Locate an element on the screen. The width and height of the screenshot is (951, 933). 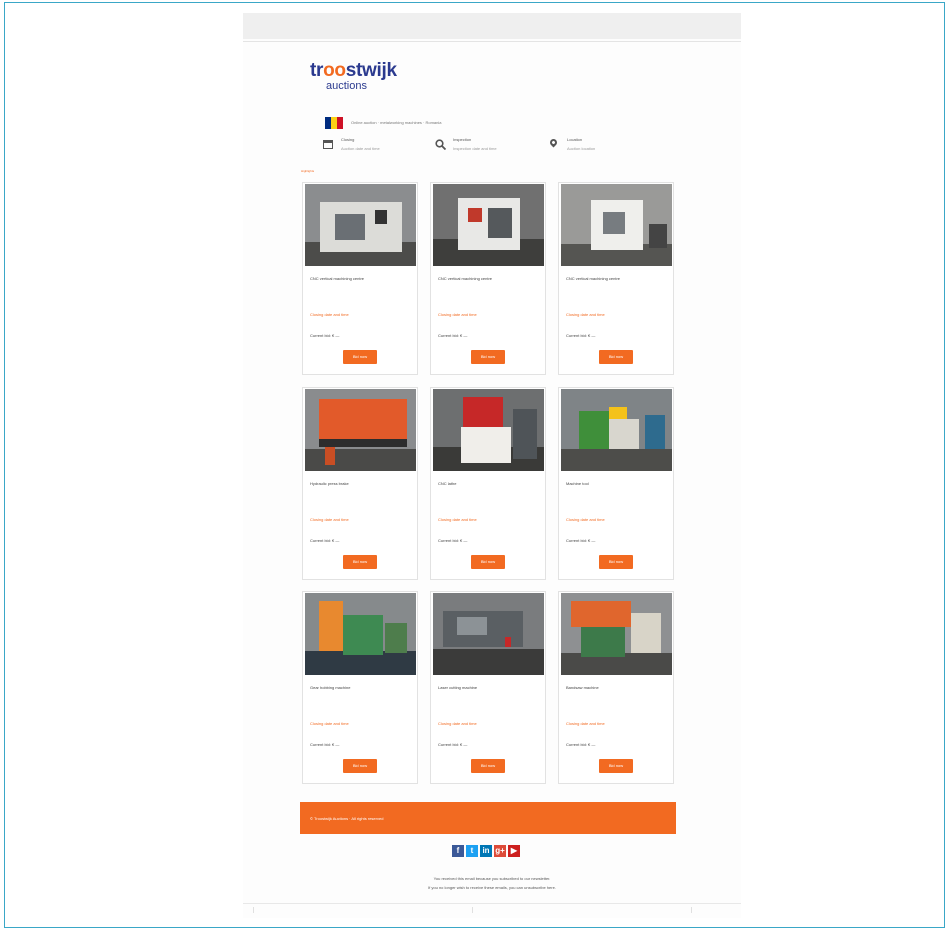
email-top-bar is located at coordinates (492, 26).